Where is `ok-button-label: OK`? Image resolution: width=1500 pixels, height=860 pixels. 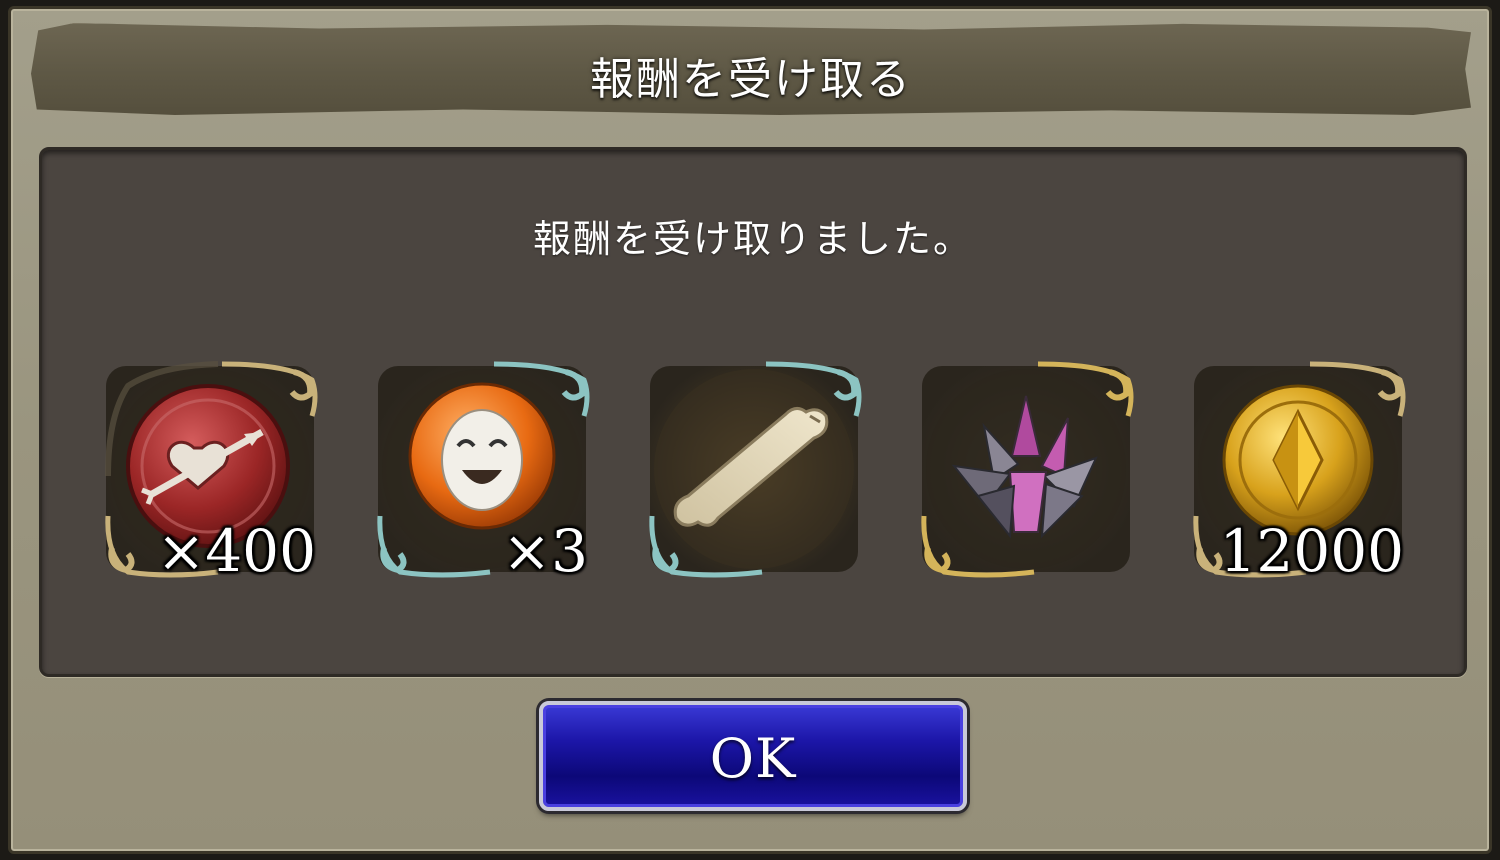 ok-button-label: OK is located at coordinates (753, 758).